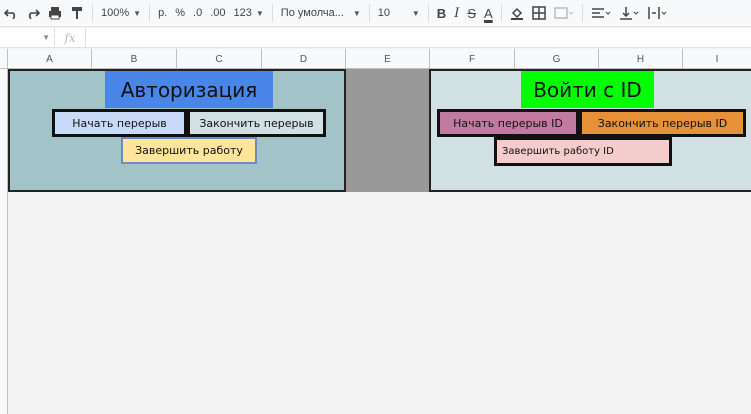 This screenshot has height=414, width=751. I want to click on print-icon, so click(55, 13).